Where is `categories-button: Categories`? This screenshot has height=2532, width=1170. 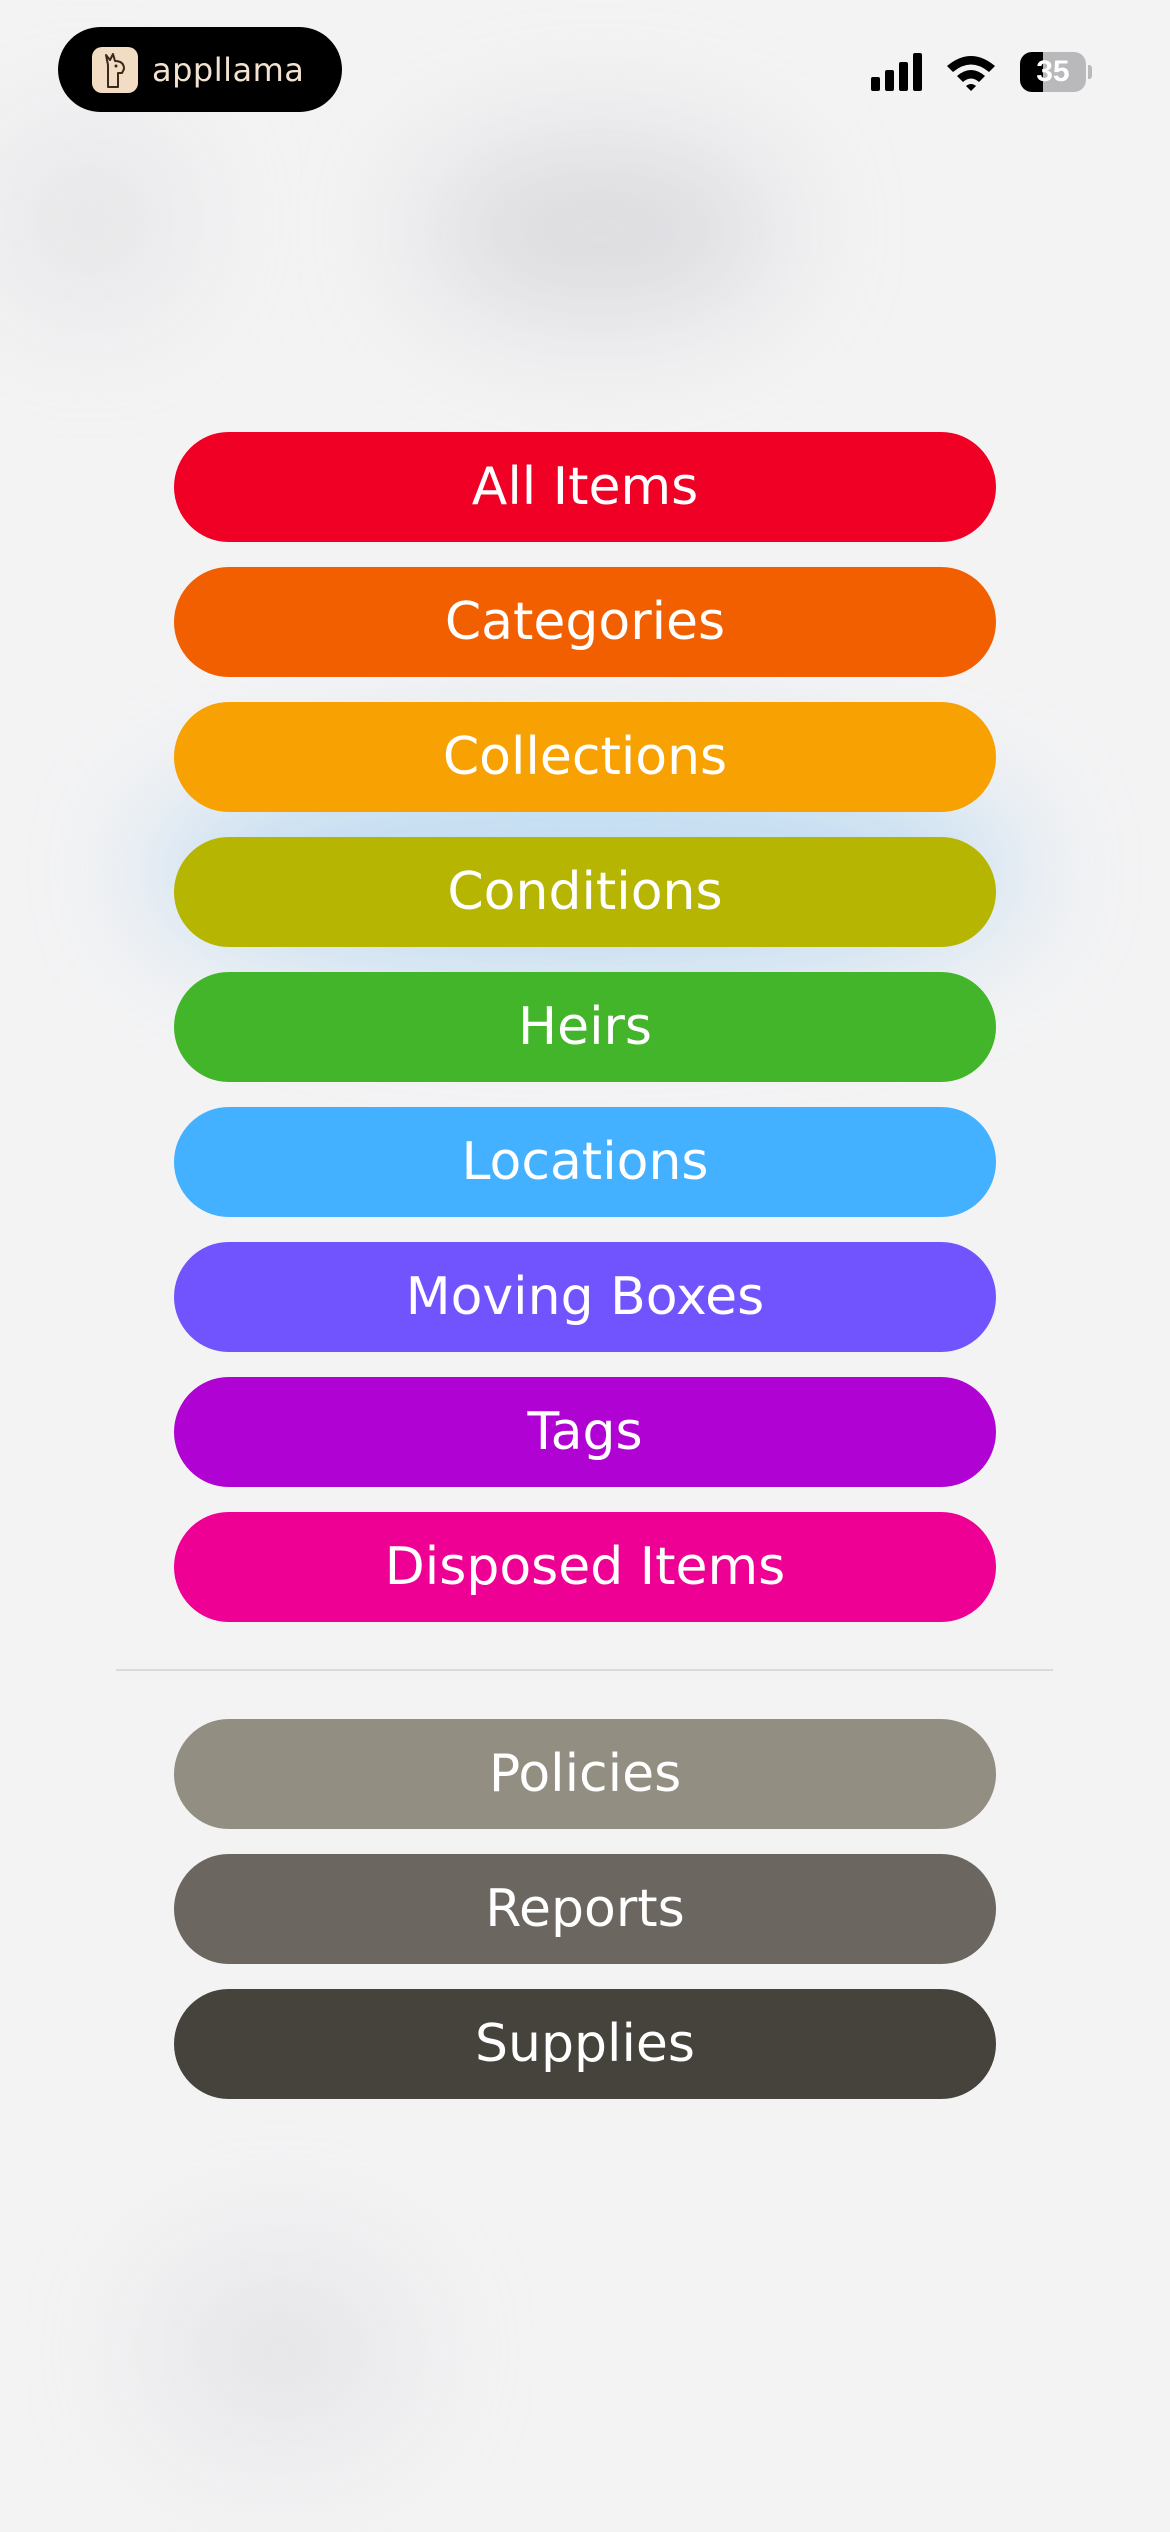 categories-button: Categories is located at coordinates (585, 622).